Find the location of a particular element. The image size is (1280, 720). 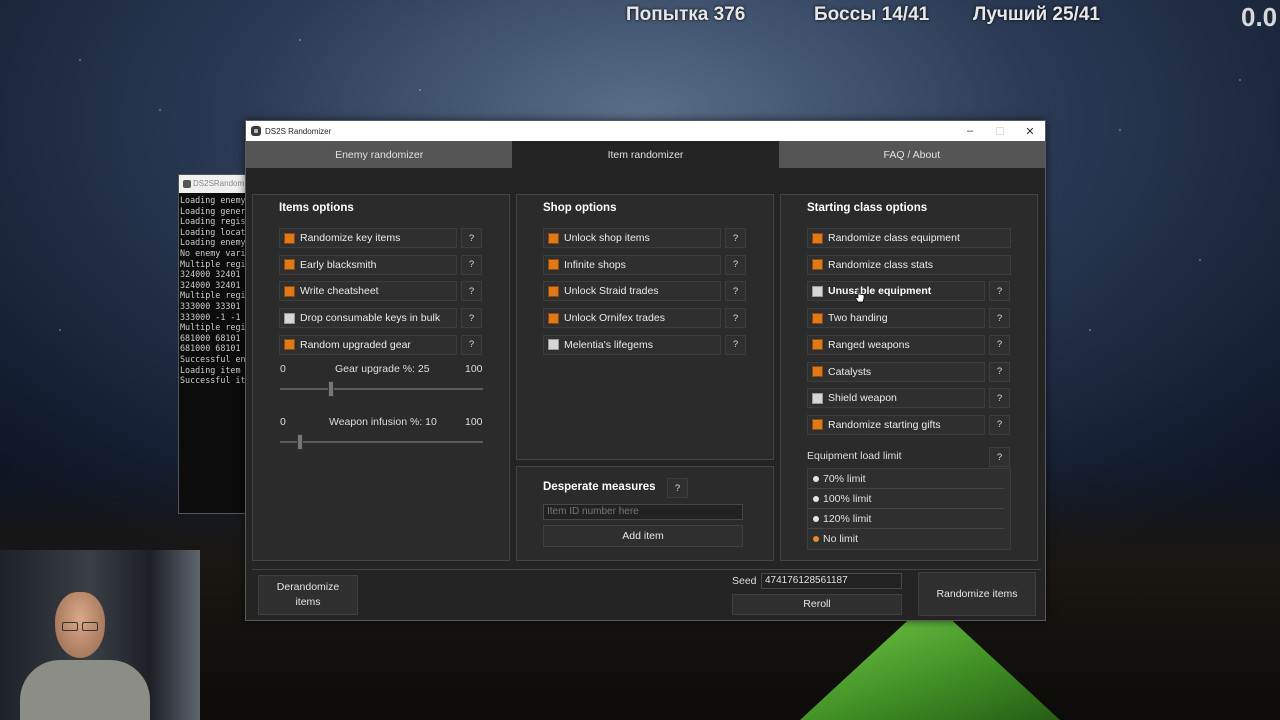

weapon-infusion-track is located at coordinates (381, 442).